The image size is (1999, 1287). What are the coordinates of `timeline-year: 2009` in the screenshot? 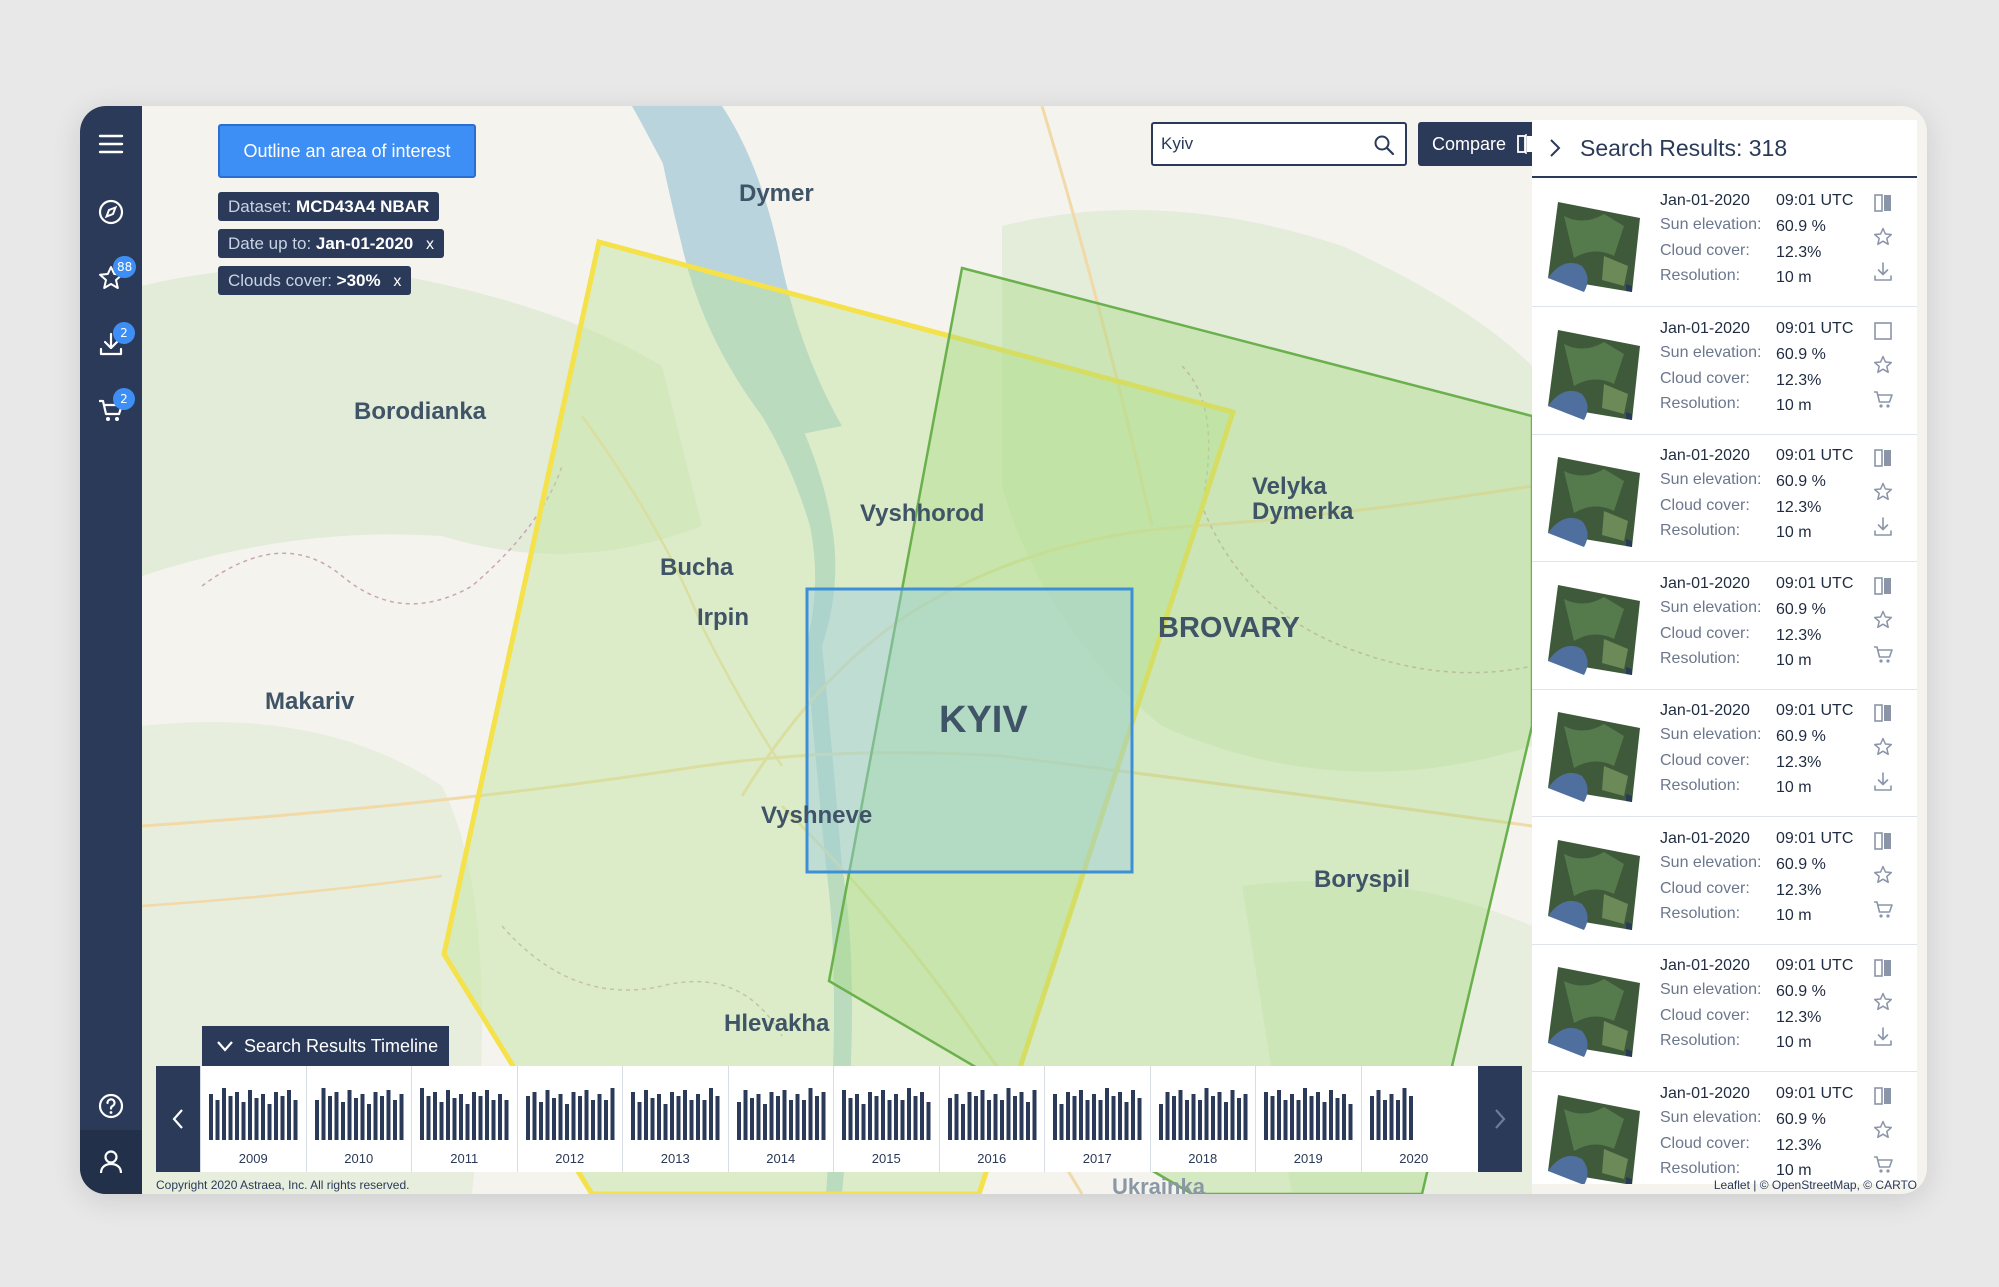 It's located at (253, 1119).